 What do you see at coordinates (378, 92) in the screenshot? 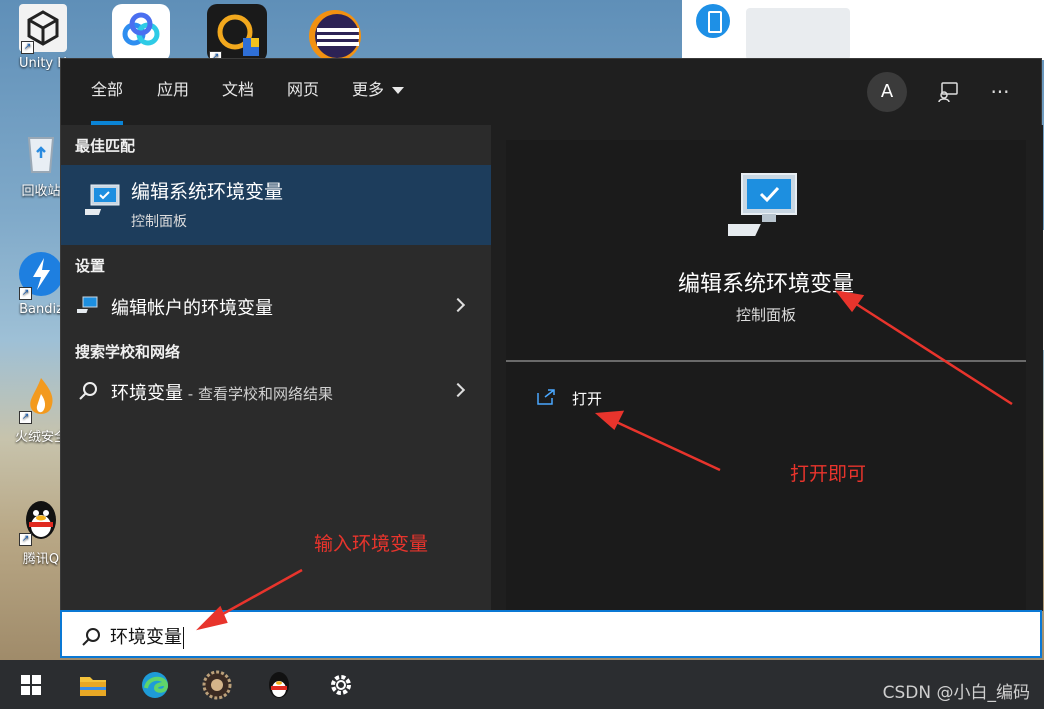
I see `tab-more: 更多` at bounding box center [378, 92].